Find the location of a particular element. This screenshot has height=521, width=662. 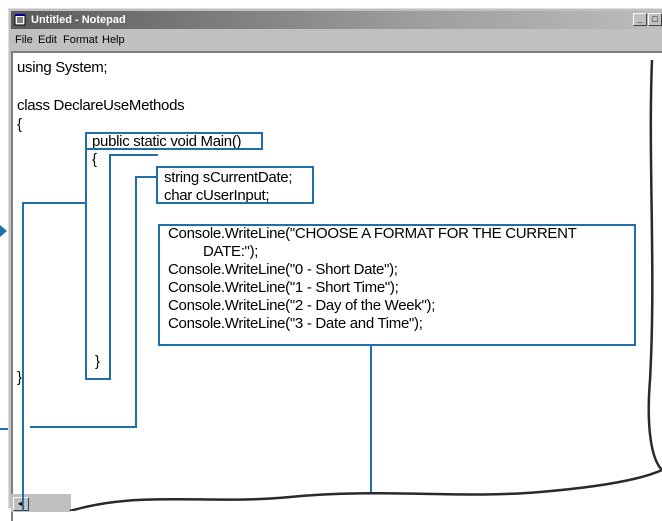

pointer-arrow-icon is located at coordinates (3, 231).